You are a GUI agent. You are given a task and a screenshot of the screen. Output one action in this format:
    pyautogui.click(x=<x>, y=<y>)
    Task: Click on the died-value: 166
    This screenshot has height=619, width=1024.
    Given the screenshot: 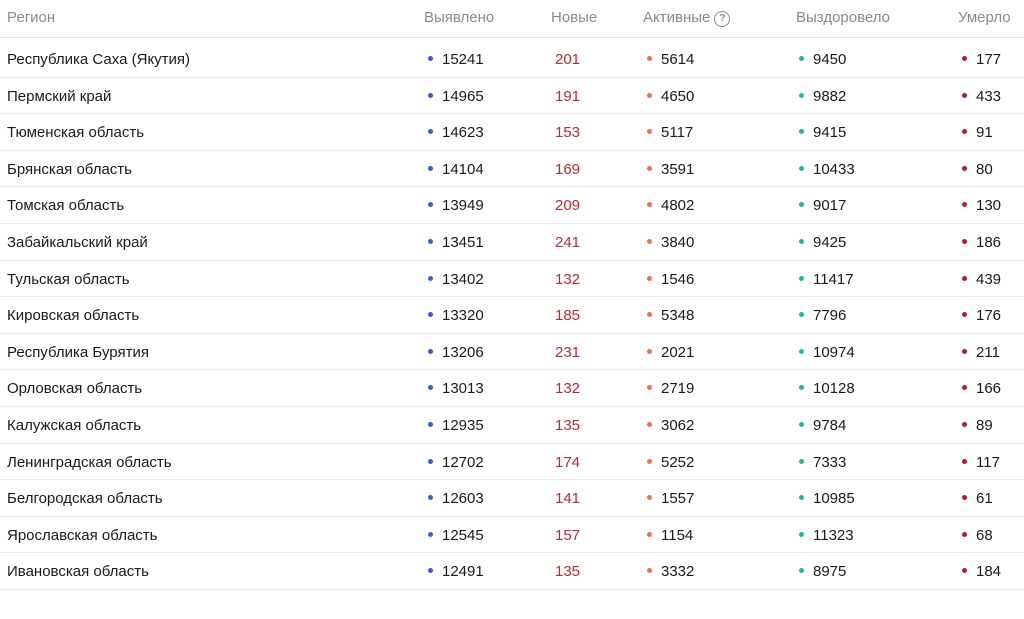 What is the action you would take?
    pyautogui.click(x=989, y=389)
    